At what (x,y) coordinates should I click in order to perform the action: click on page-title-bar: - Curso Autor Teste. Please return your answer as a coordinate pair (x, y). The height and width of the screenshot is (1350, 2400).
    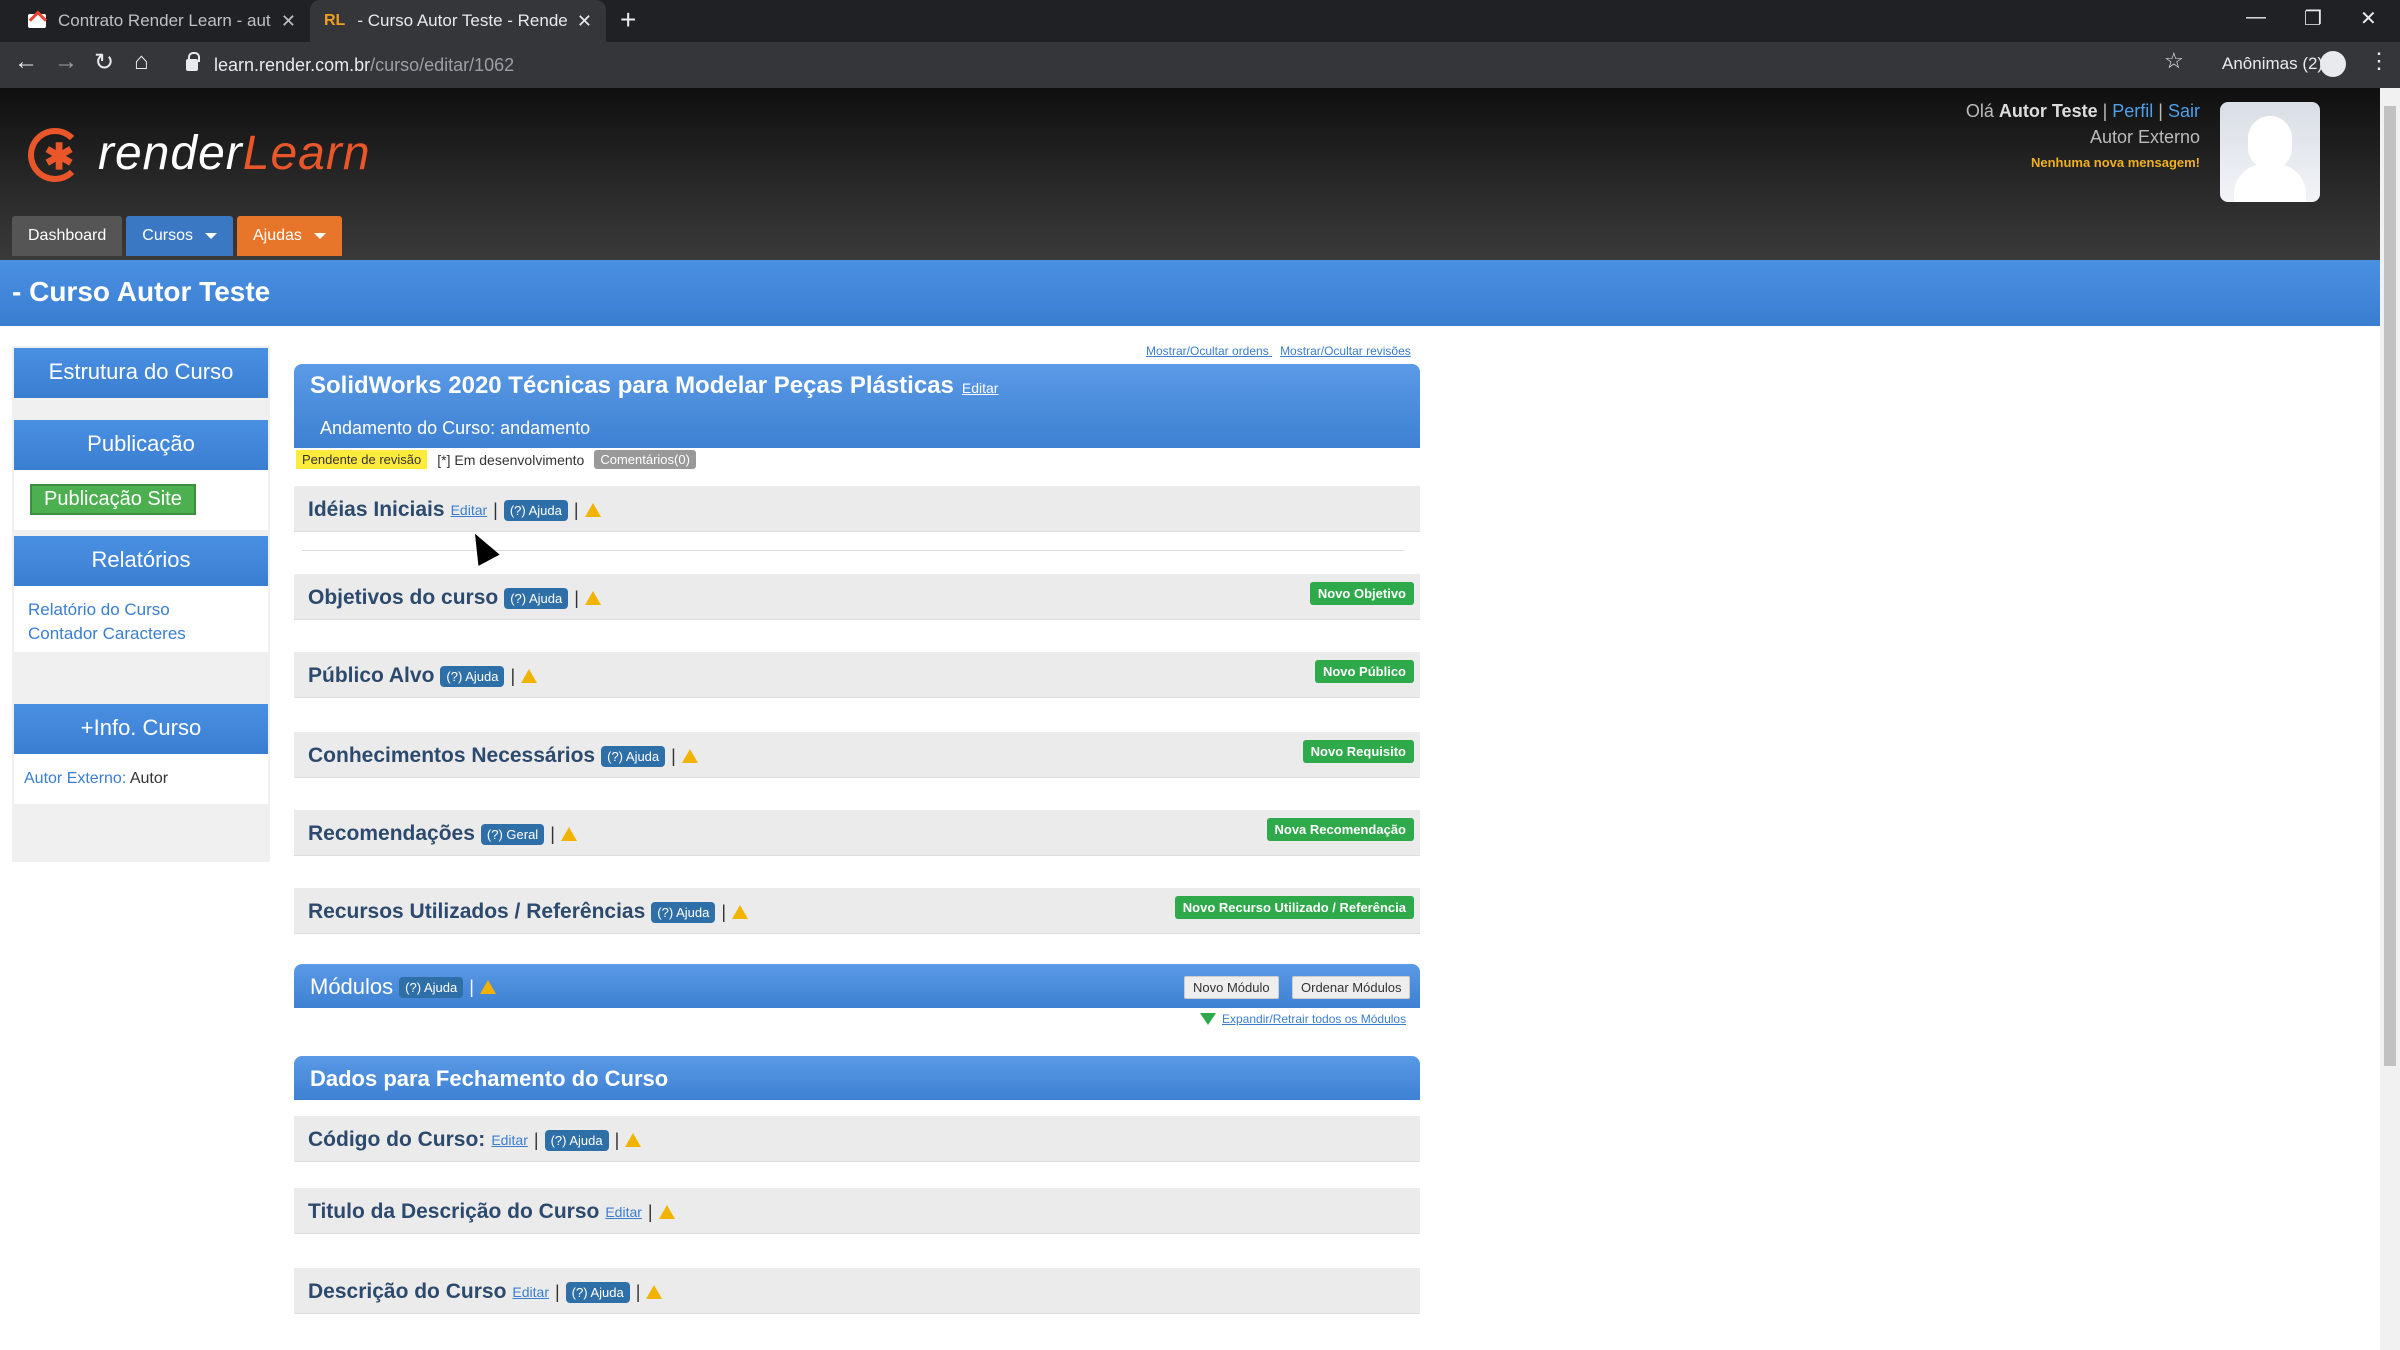
    Looking at the image, I should click on (1190, 293).